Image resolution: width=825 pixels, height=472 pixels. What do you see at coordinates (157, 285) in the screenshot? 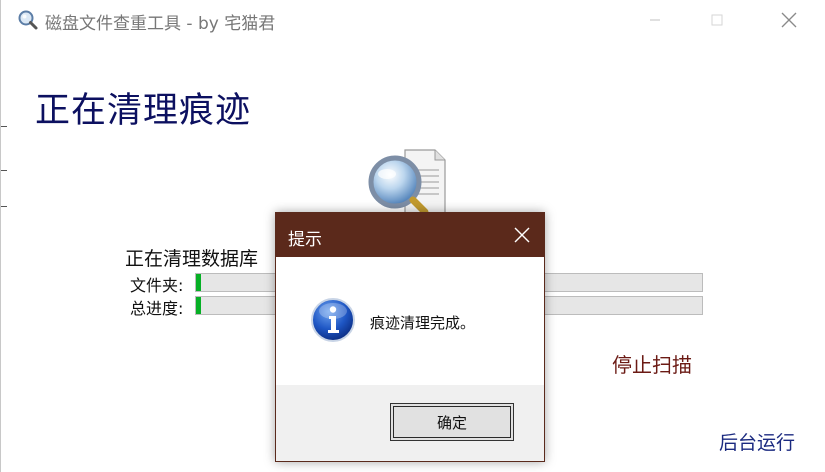
I see `folder-progress-label: 文件夹:` at bounding box center [157, 285].